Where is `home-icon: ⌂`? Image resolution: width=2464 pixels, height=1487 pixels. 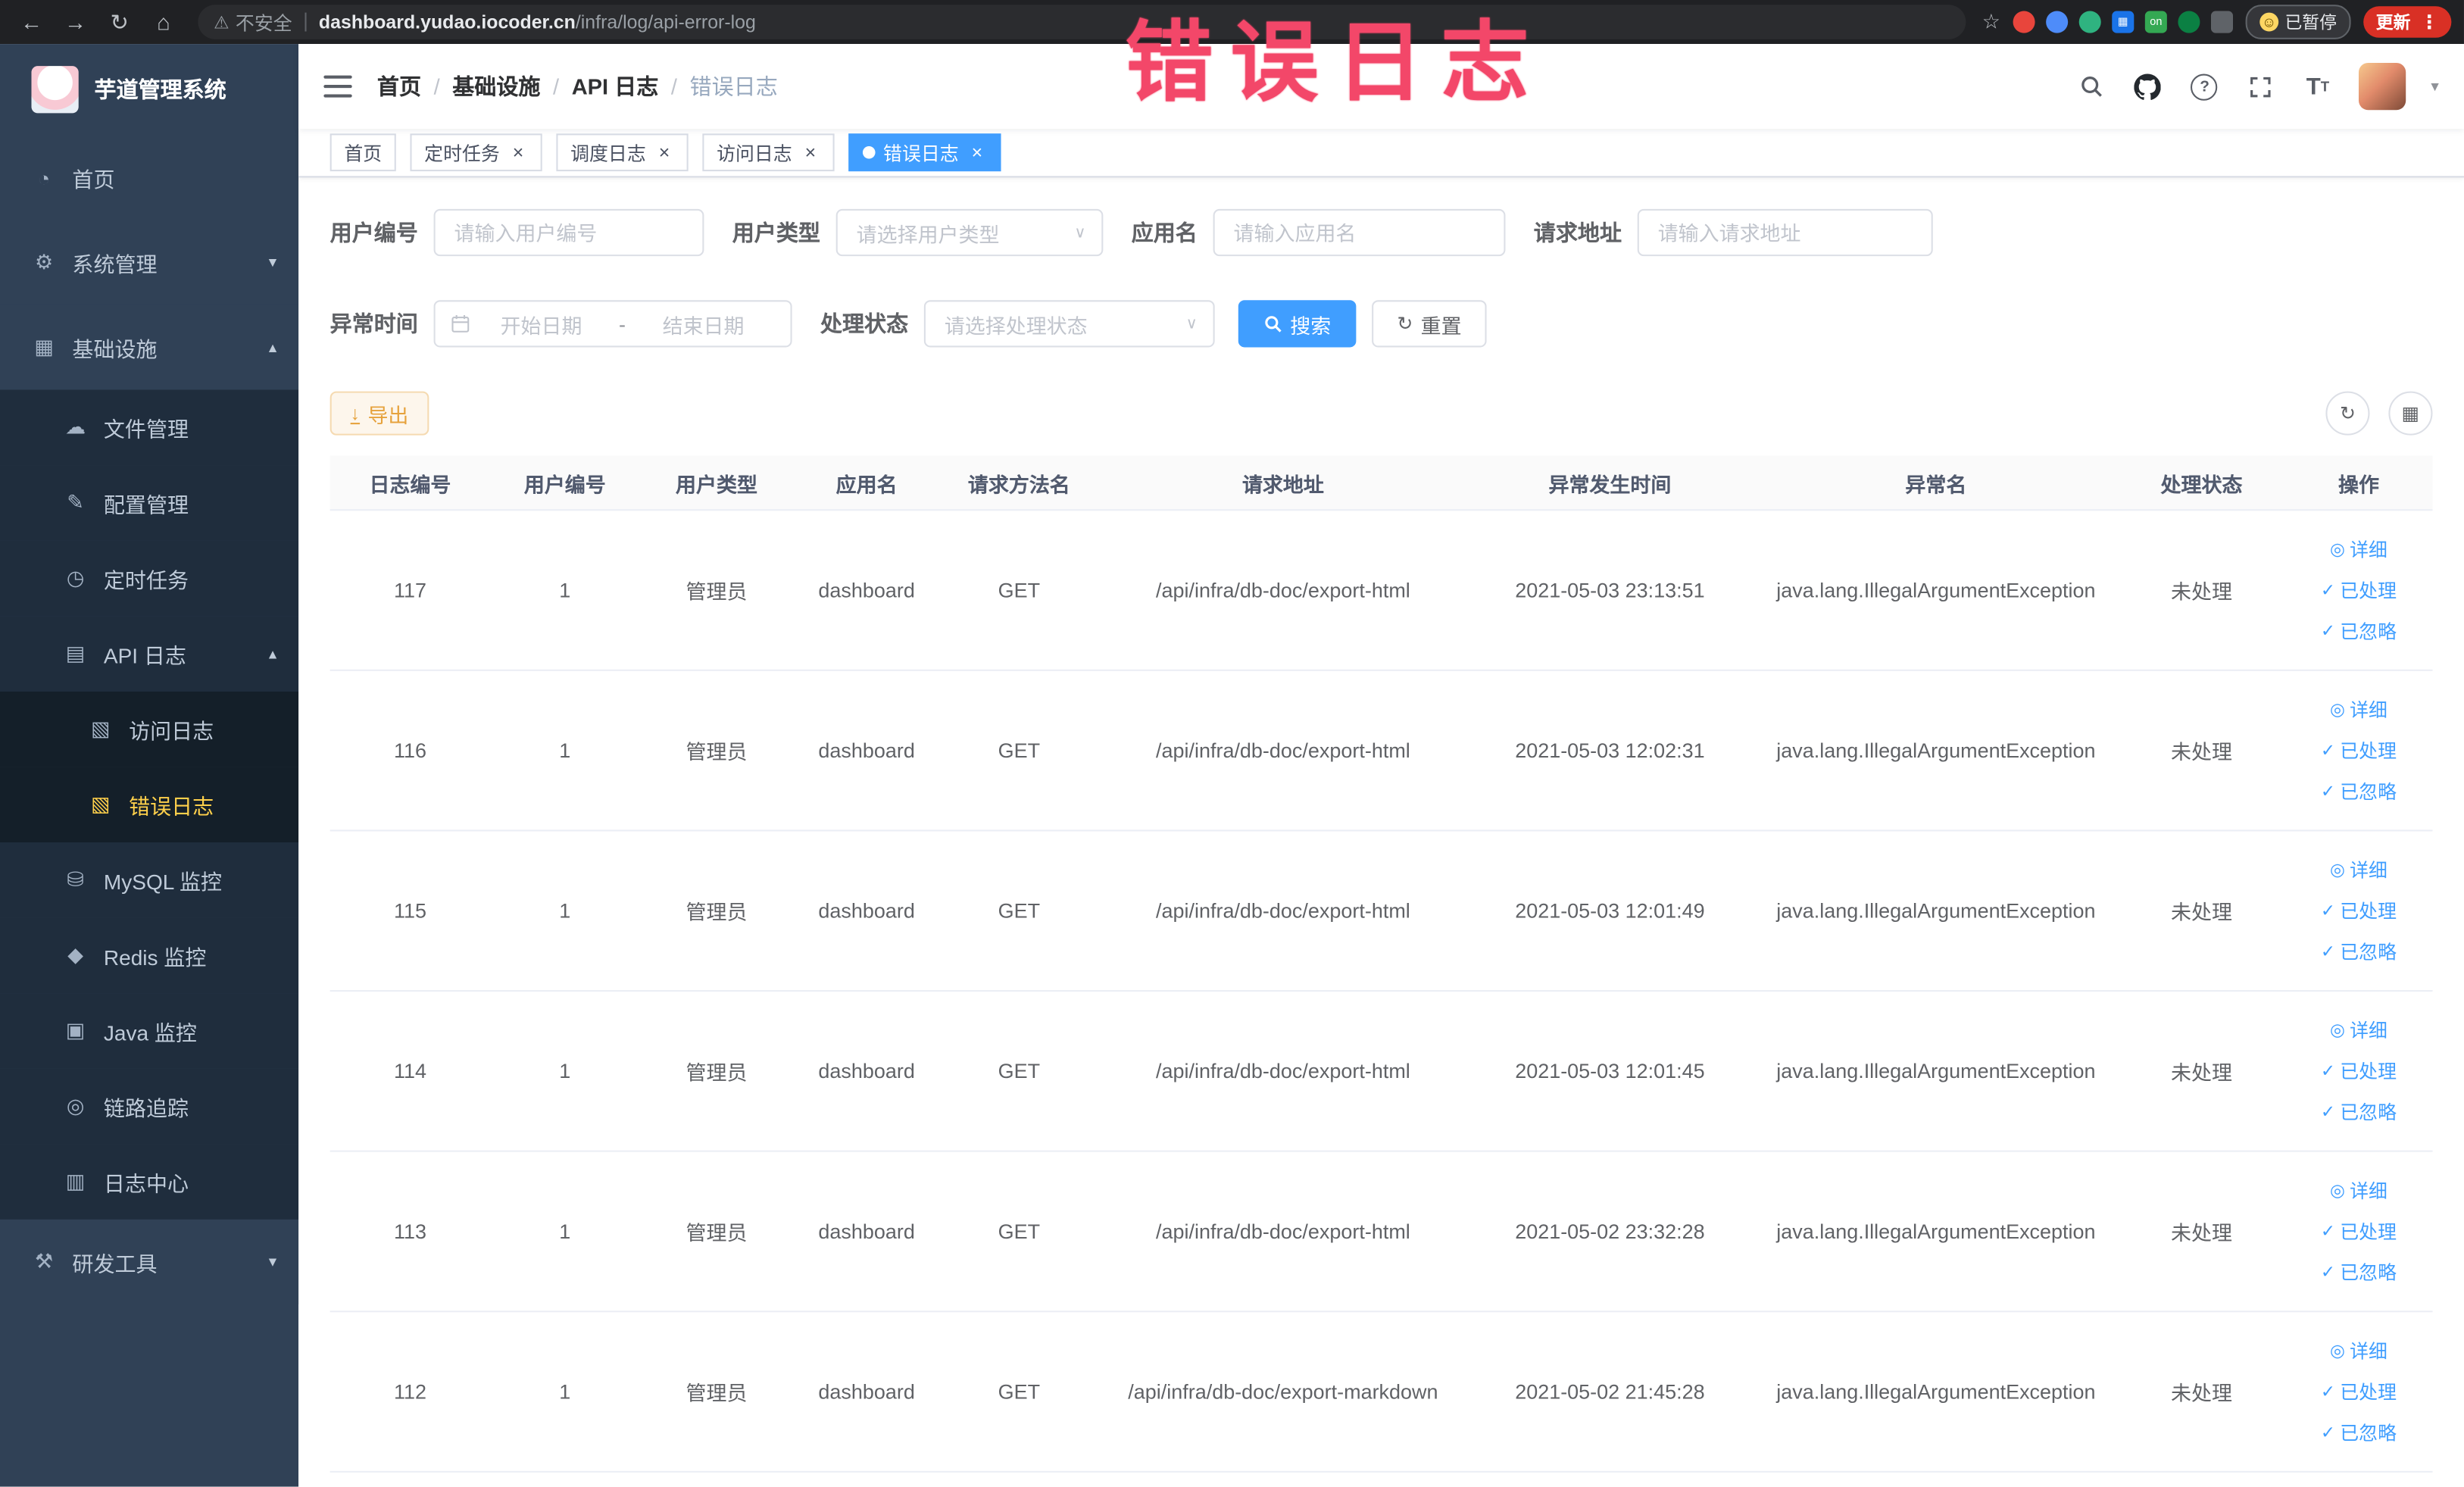 home-icon: ⌂ is located at coordinates (164, 22).